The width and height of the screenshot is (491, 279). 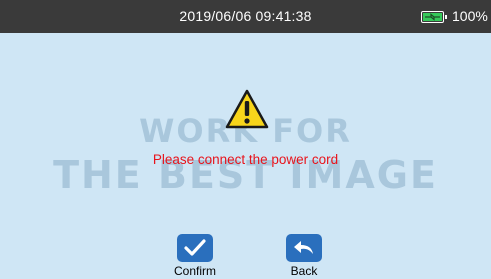 I want to click on status-bar: 2019/06/06 09:41:38 100%, so click(x=245, y=16).